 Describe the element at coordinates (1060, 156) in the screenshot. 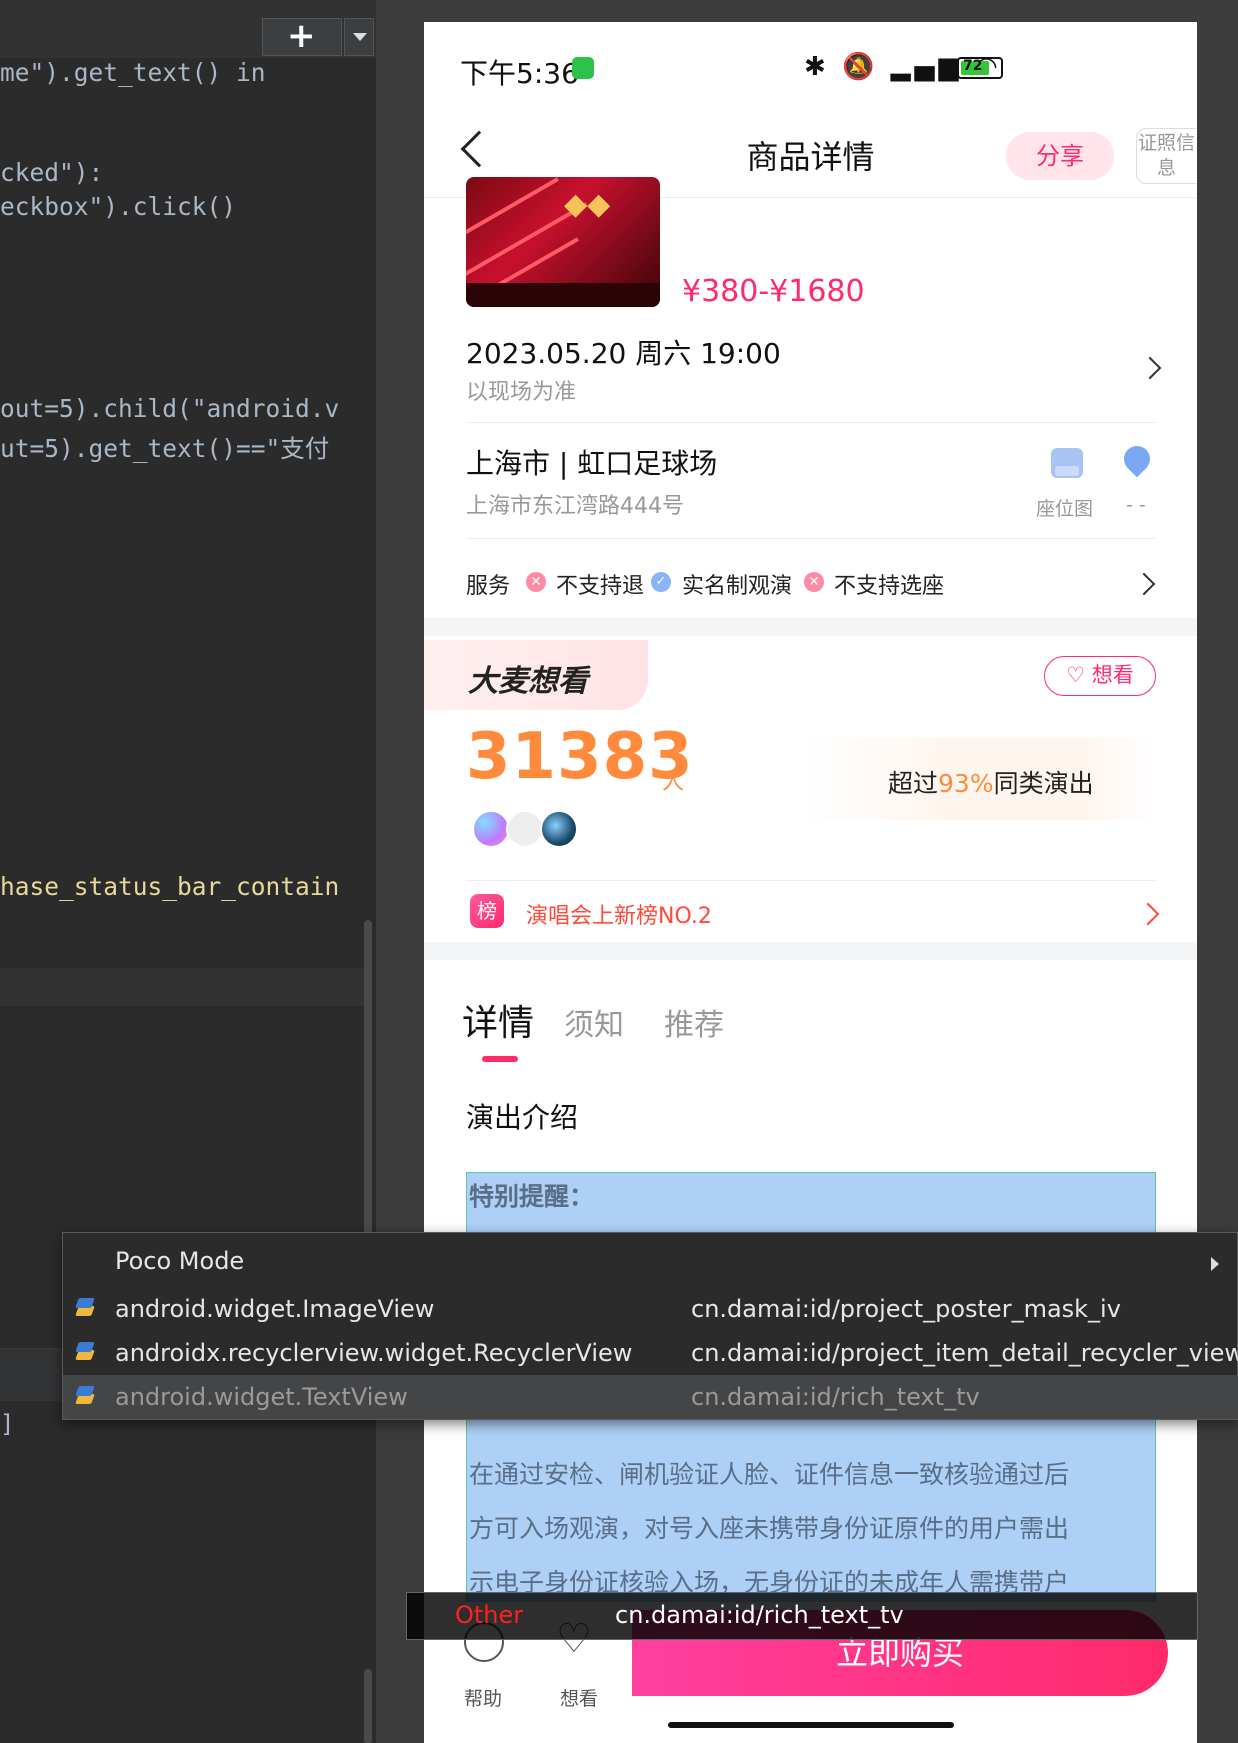

I see `share-button: 分享` at that location.